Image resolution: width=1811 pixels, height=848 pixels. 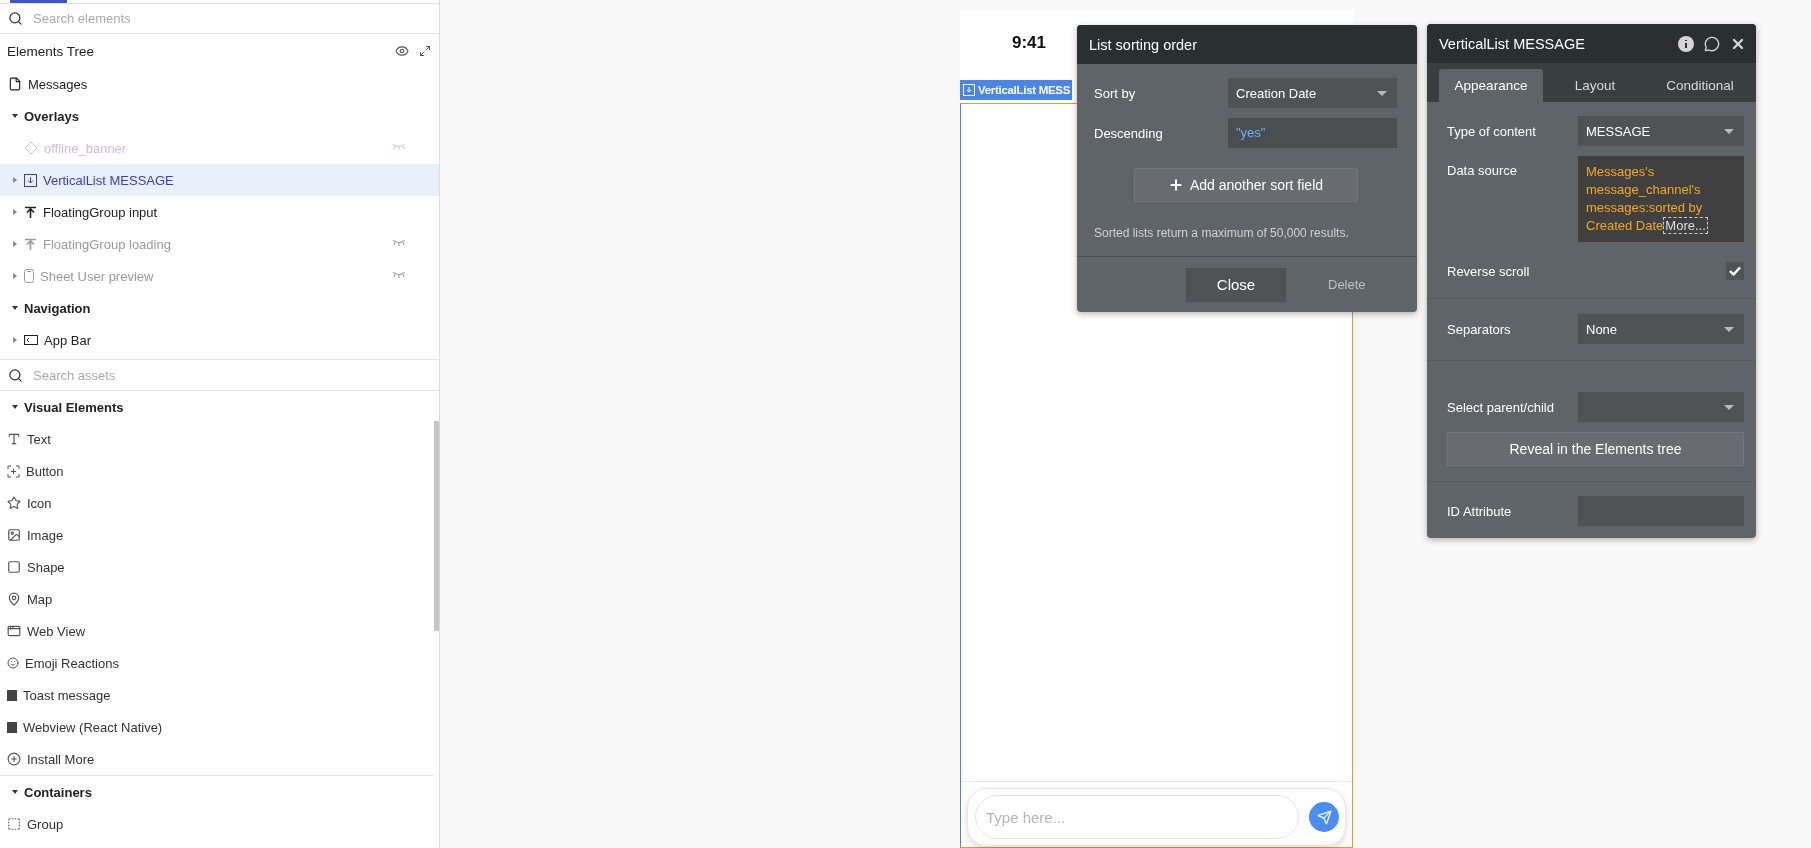 What do you see at coordinates (1501, 407) in the screenshot?
I see `field-label: Select parent/child` at bounding box center [1501, 407].